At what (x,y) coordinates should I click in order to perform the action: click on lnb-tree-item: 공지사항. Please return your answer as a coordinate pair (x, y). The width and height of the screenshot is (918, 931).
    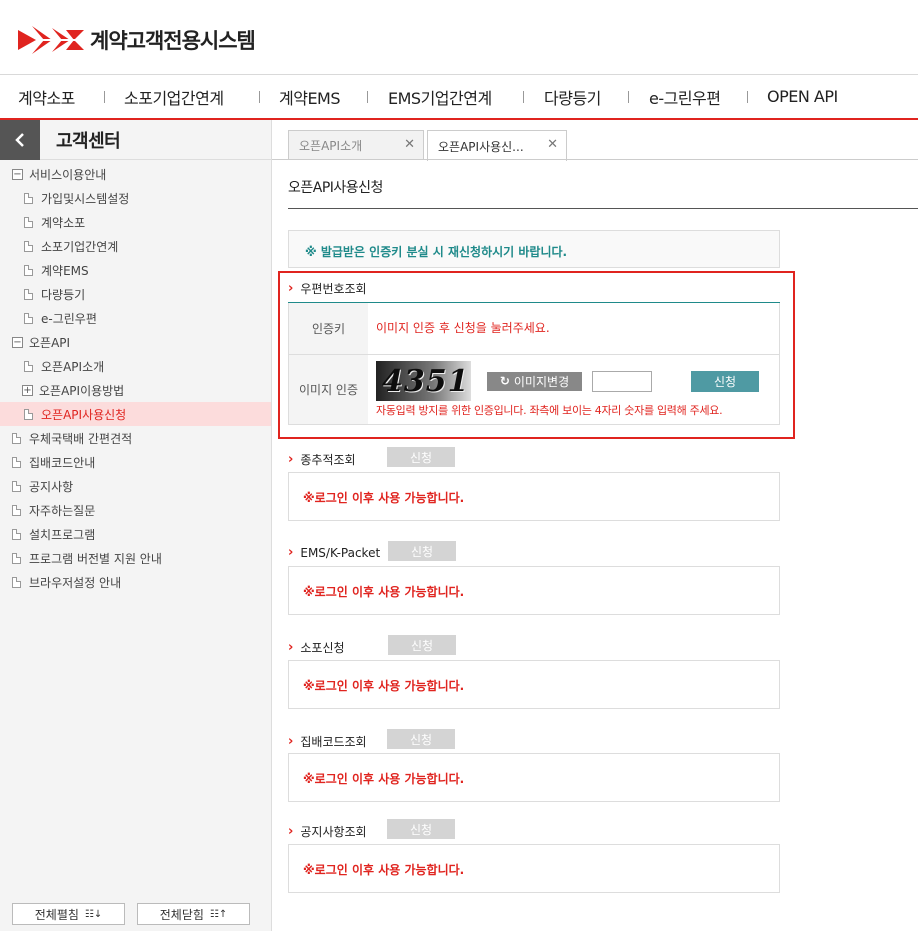
    Looking at the image, I should click on (135, 486).